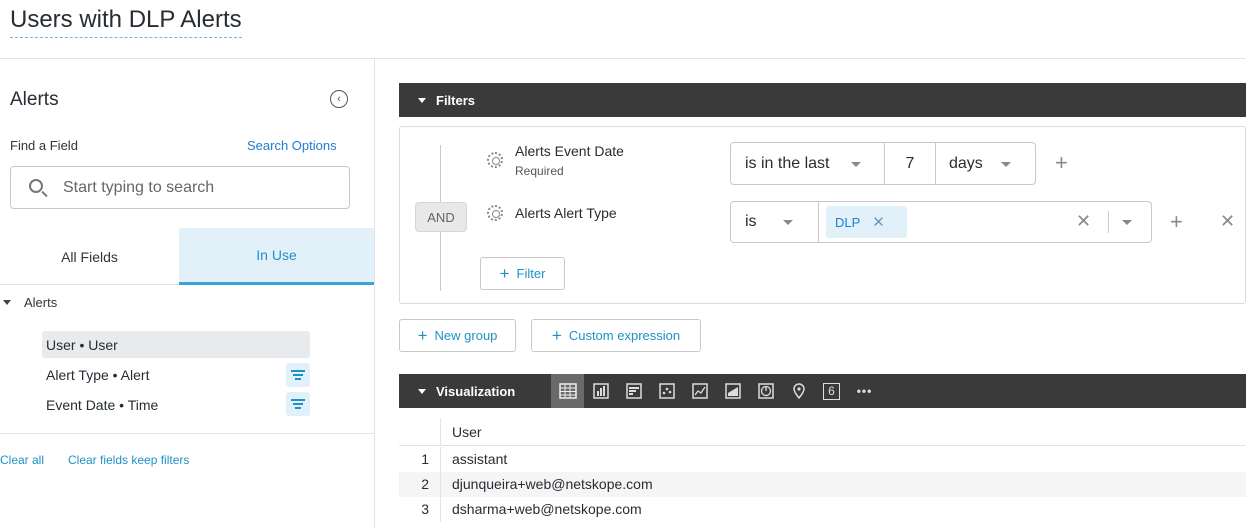 This screenshot has height=528, width=1246. What do you see at coordinates (985, 222) in the screenshot?
I see `value-multiselect: DLP ✕ ✕` at bounding box center [985, 222].